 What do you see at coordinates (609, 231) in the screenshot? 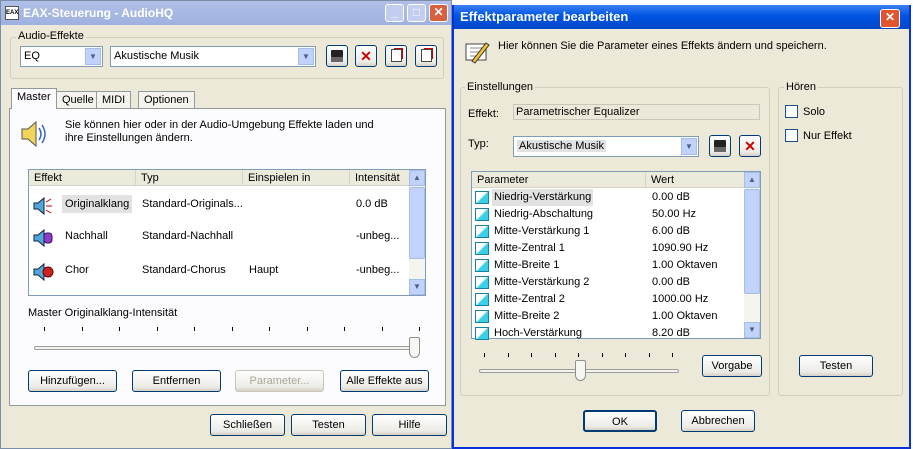
I see `parameter-row: Mitte-Verstärkung 1 6.00 dB` at bounding box center [609, 231].